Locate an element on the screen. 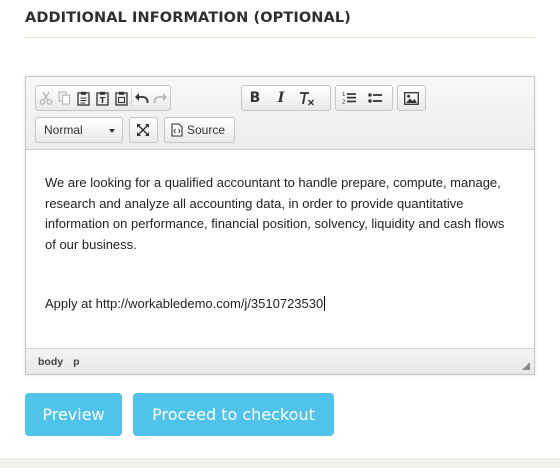 Image resolution: width=560 pixels, height=468 pixels. path-item-p: p is located at coordinates (76, 362).